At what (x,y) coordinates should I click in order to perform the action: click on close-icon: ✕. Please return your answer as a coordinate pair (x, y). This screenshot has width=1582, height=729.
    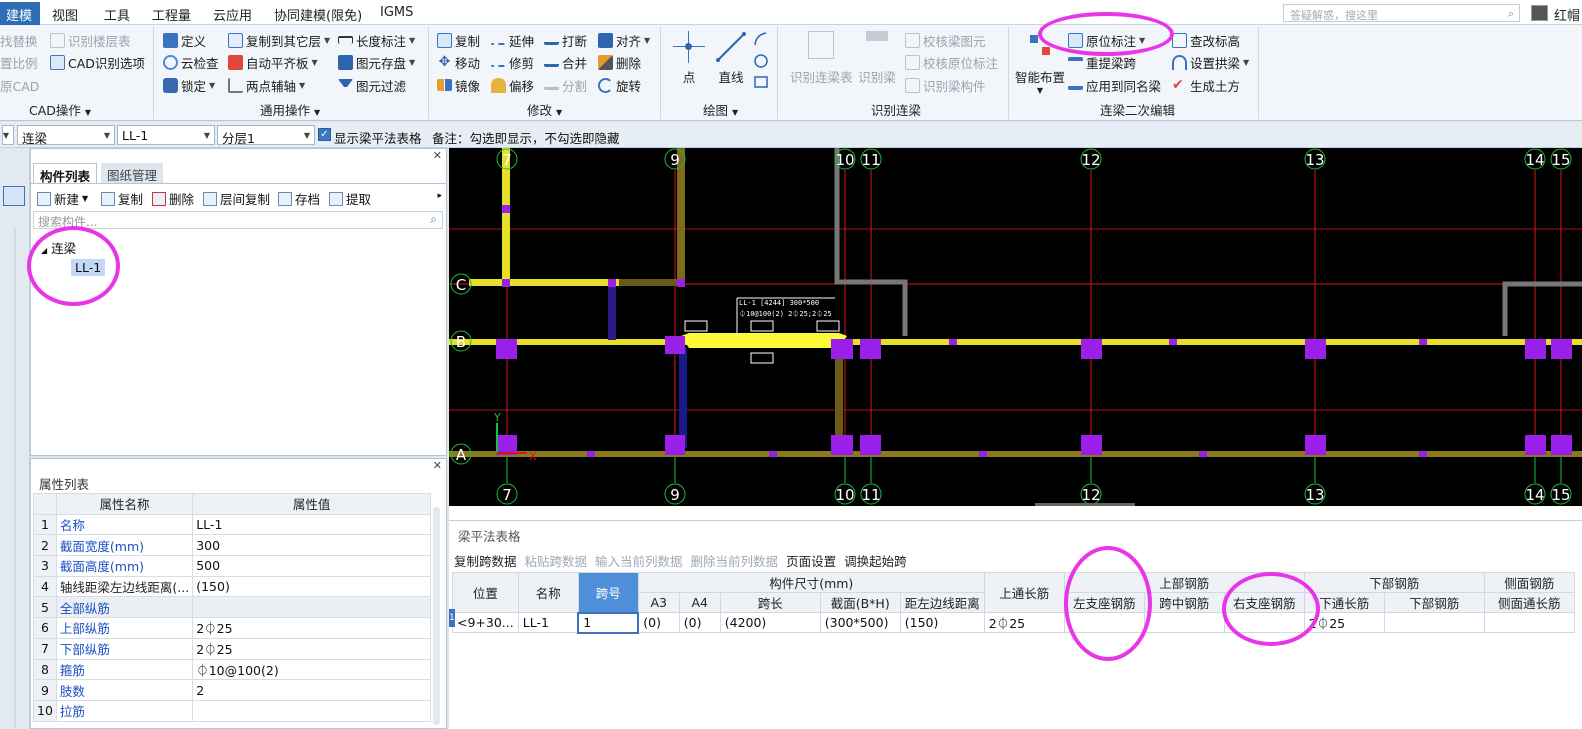
    Looking at the image, I should click on (437, 465).